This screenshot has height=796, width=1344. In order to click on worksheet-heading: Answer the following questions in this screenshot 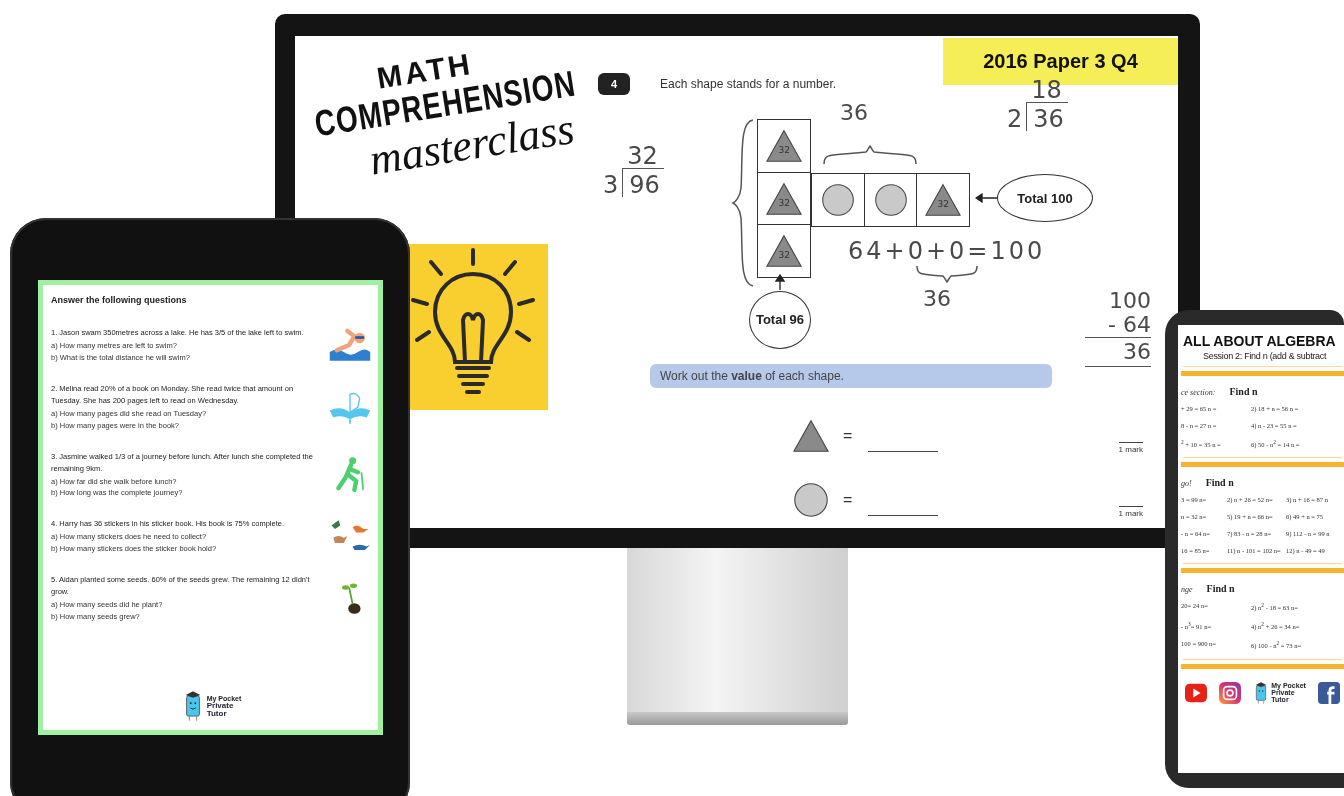, I will do `click(119, 300)`.